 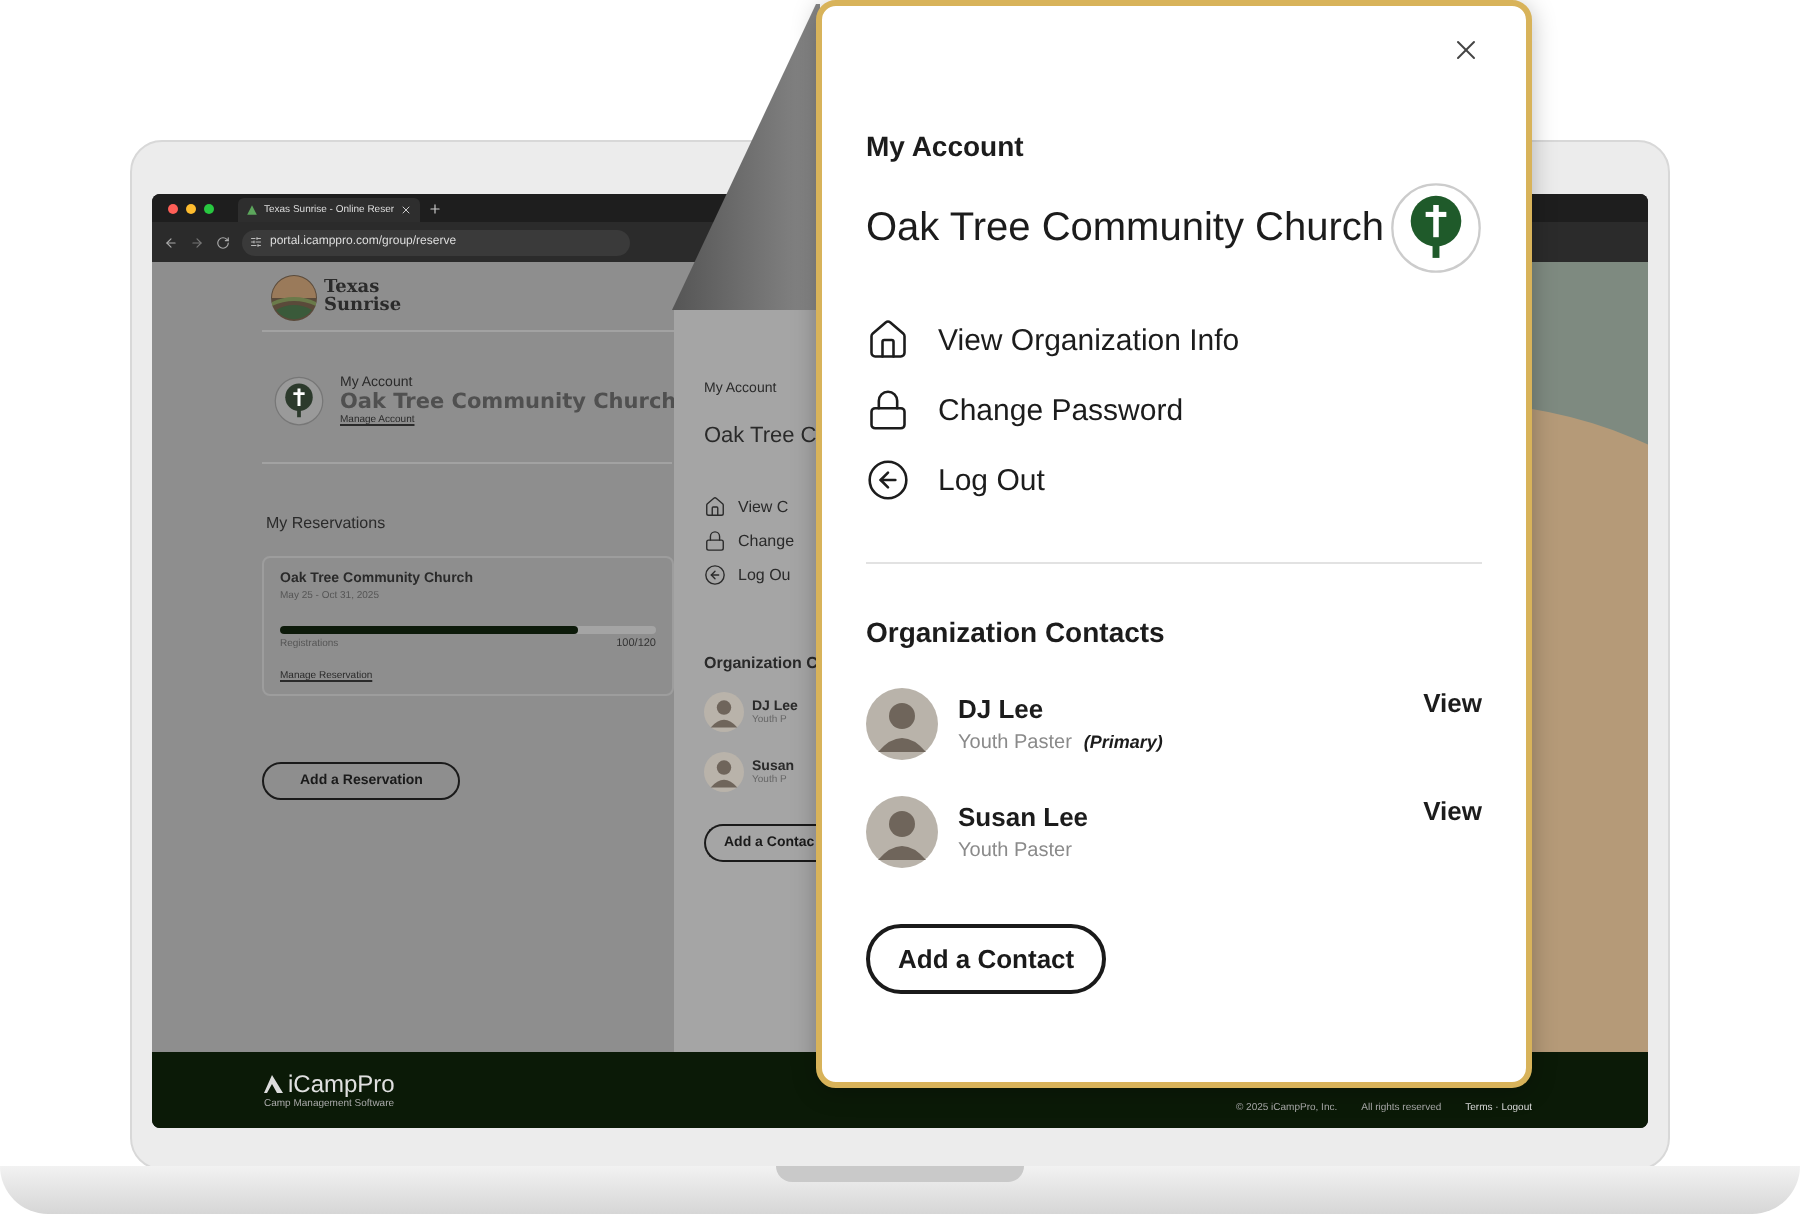 I want to click on panel-menu-item: Change, so click(x=766, y=541).